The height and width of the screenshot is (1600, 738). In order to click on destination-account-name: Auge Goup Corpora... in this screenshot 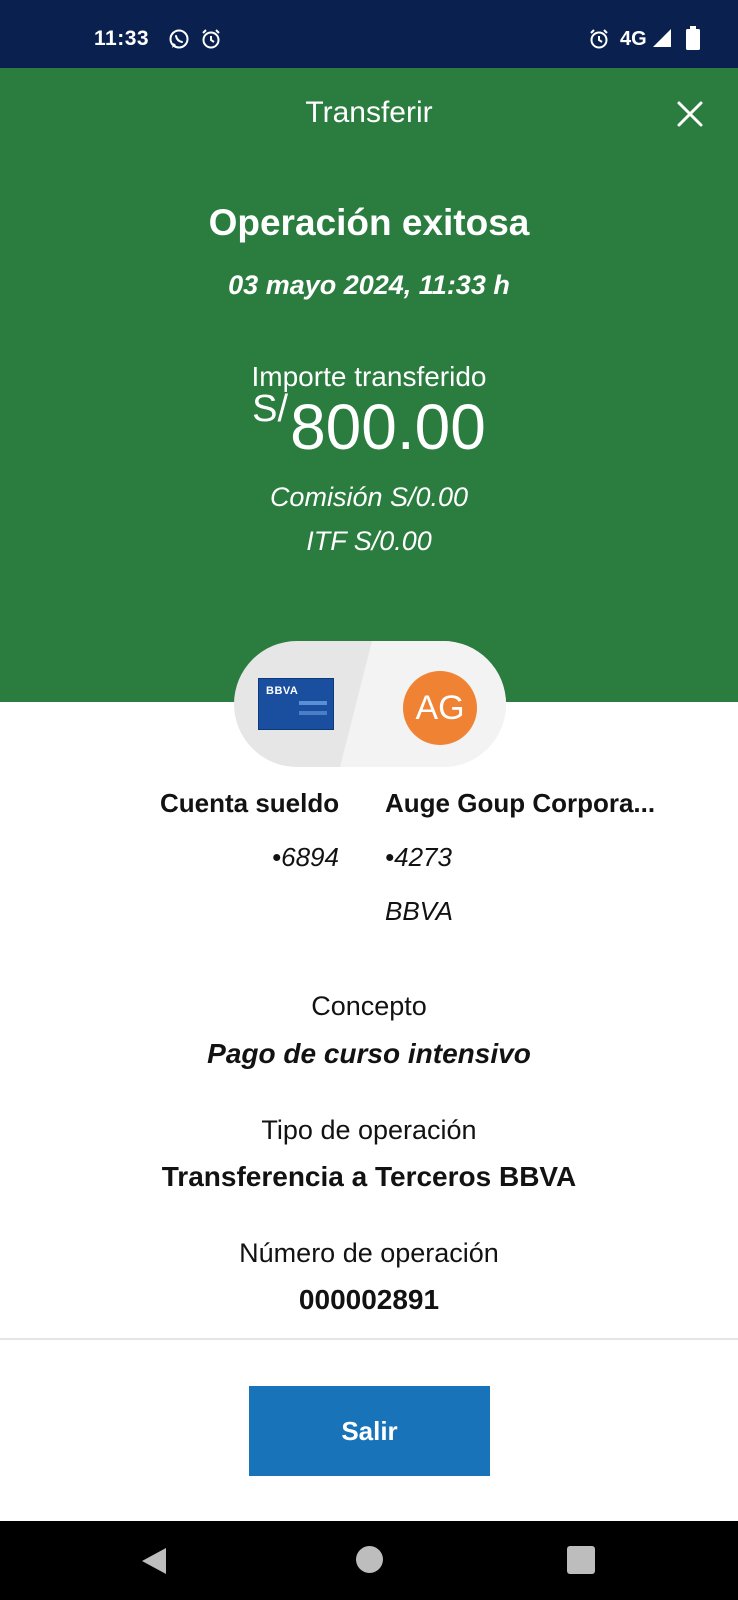, I will do `click(520, 803)`.